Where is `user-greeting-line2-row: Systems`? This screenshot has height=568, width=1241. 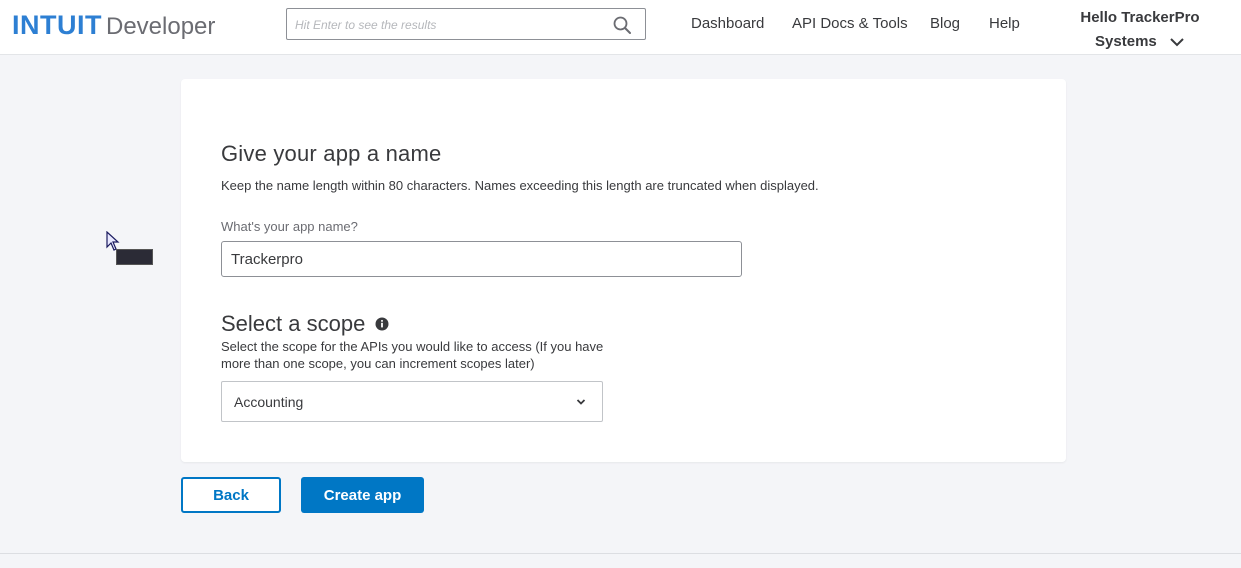
user-greeting-line2-row: Systems is located at coordinates (1140, 42).